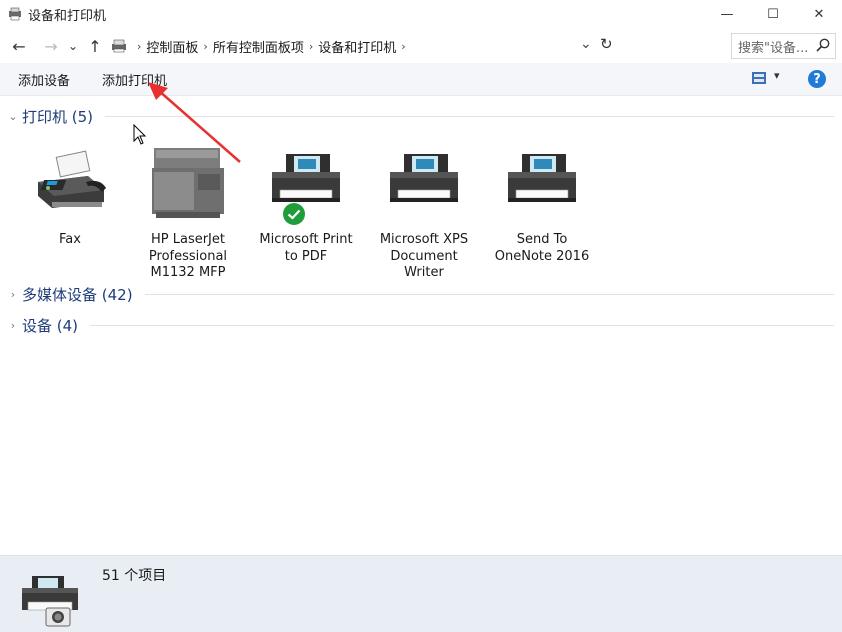 The image size is (842, 632). I want to click on navigation-bar: ← → ⌄ ↑ › 控制面板 › 所有控制面板项 › 设备和打印机 › ⌄ ↻, so click(421, 46).